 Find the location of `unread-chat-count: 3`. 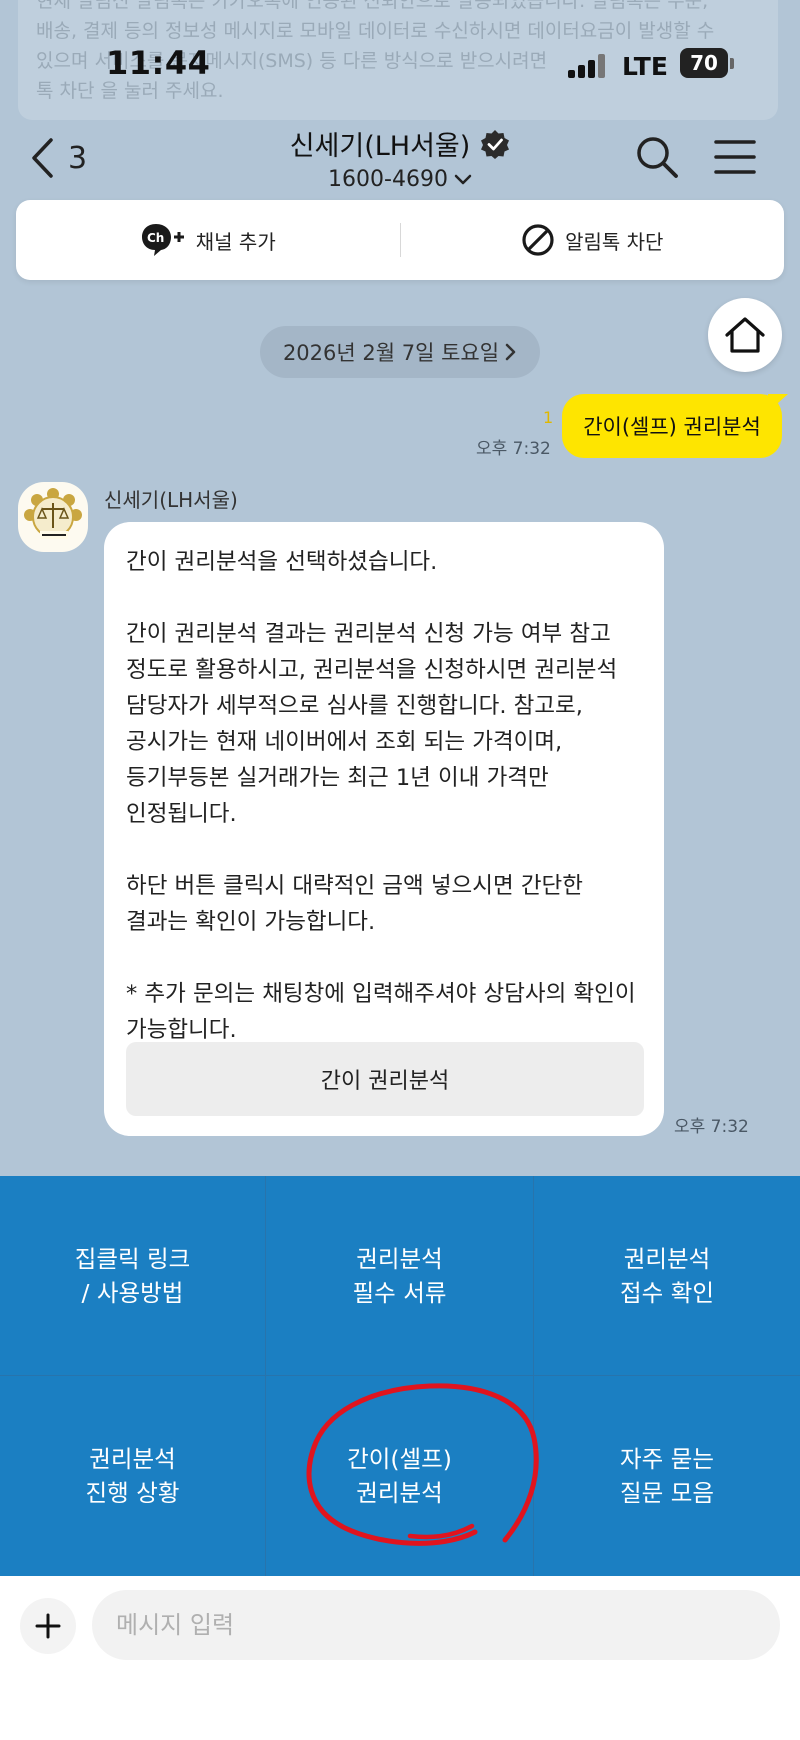

unread-chat-count: 3 is located at coordinates (78, 158).